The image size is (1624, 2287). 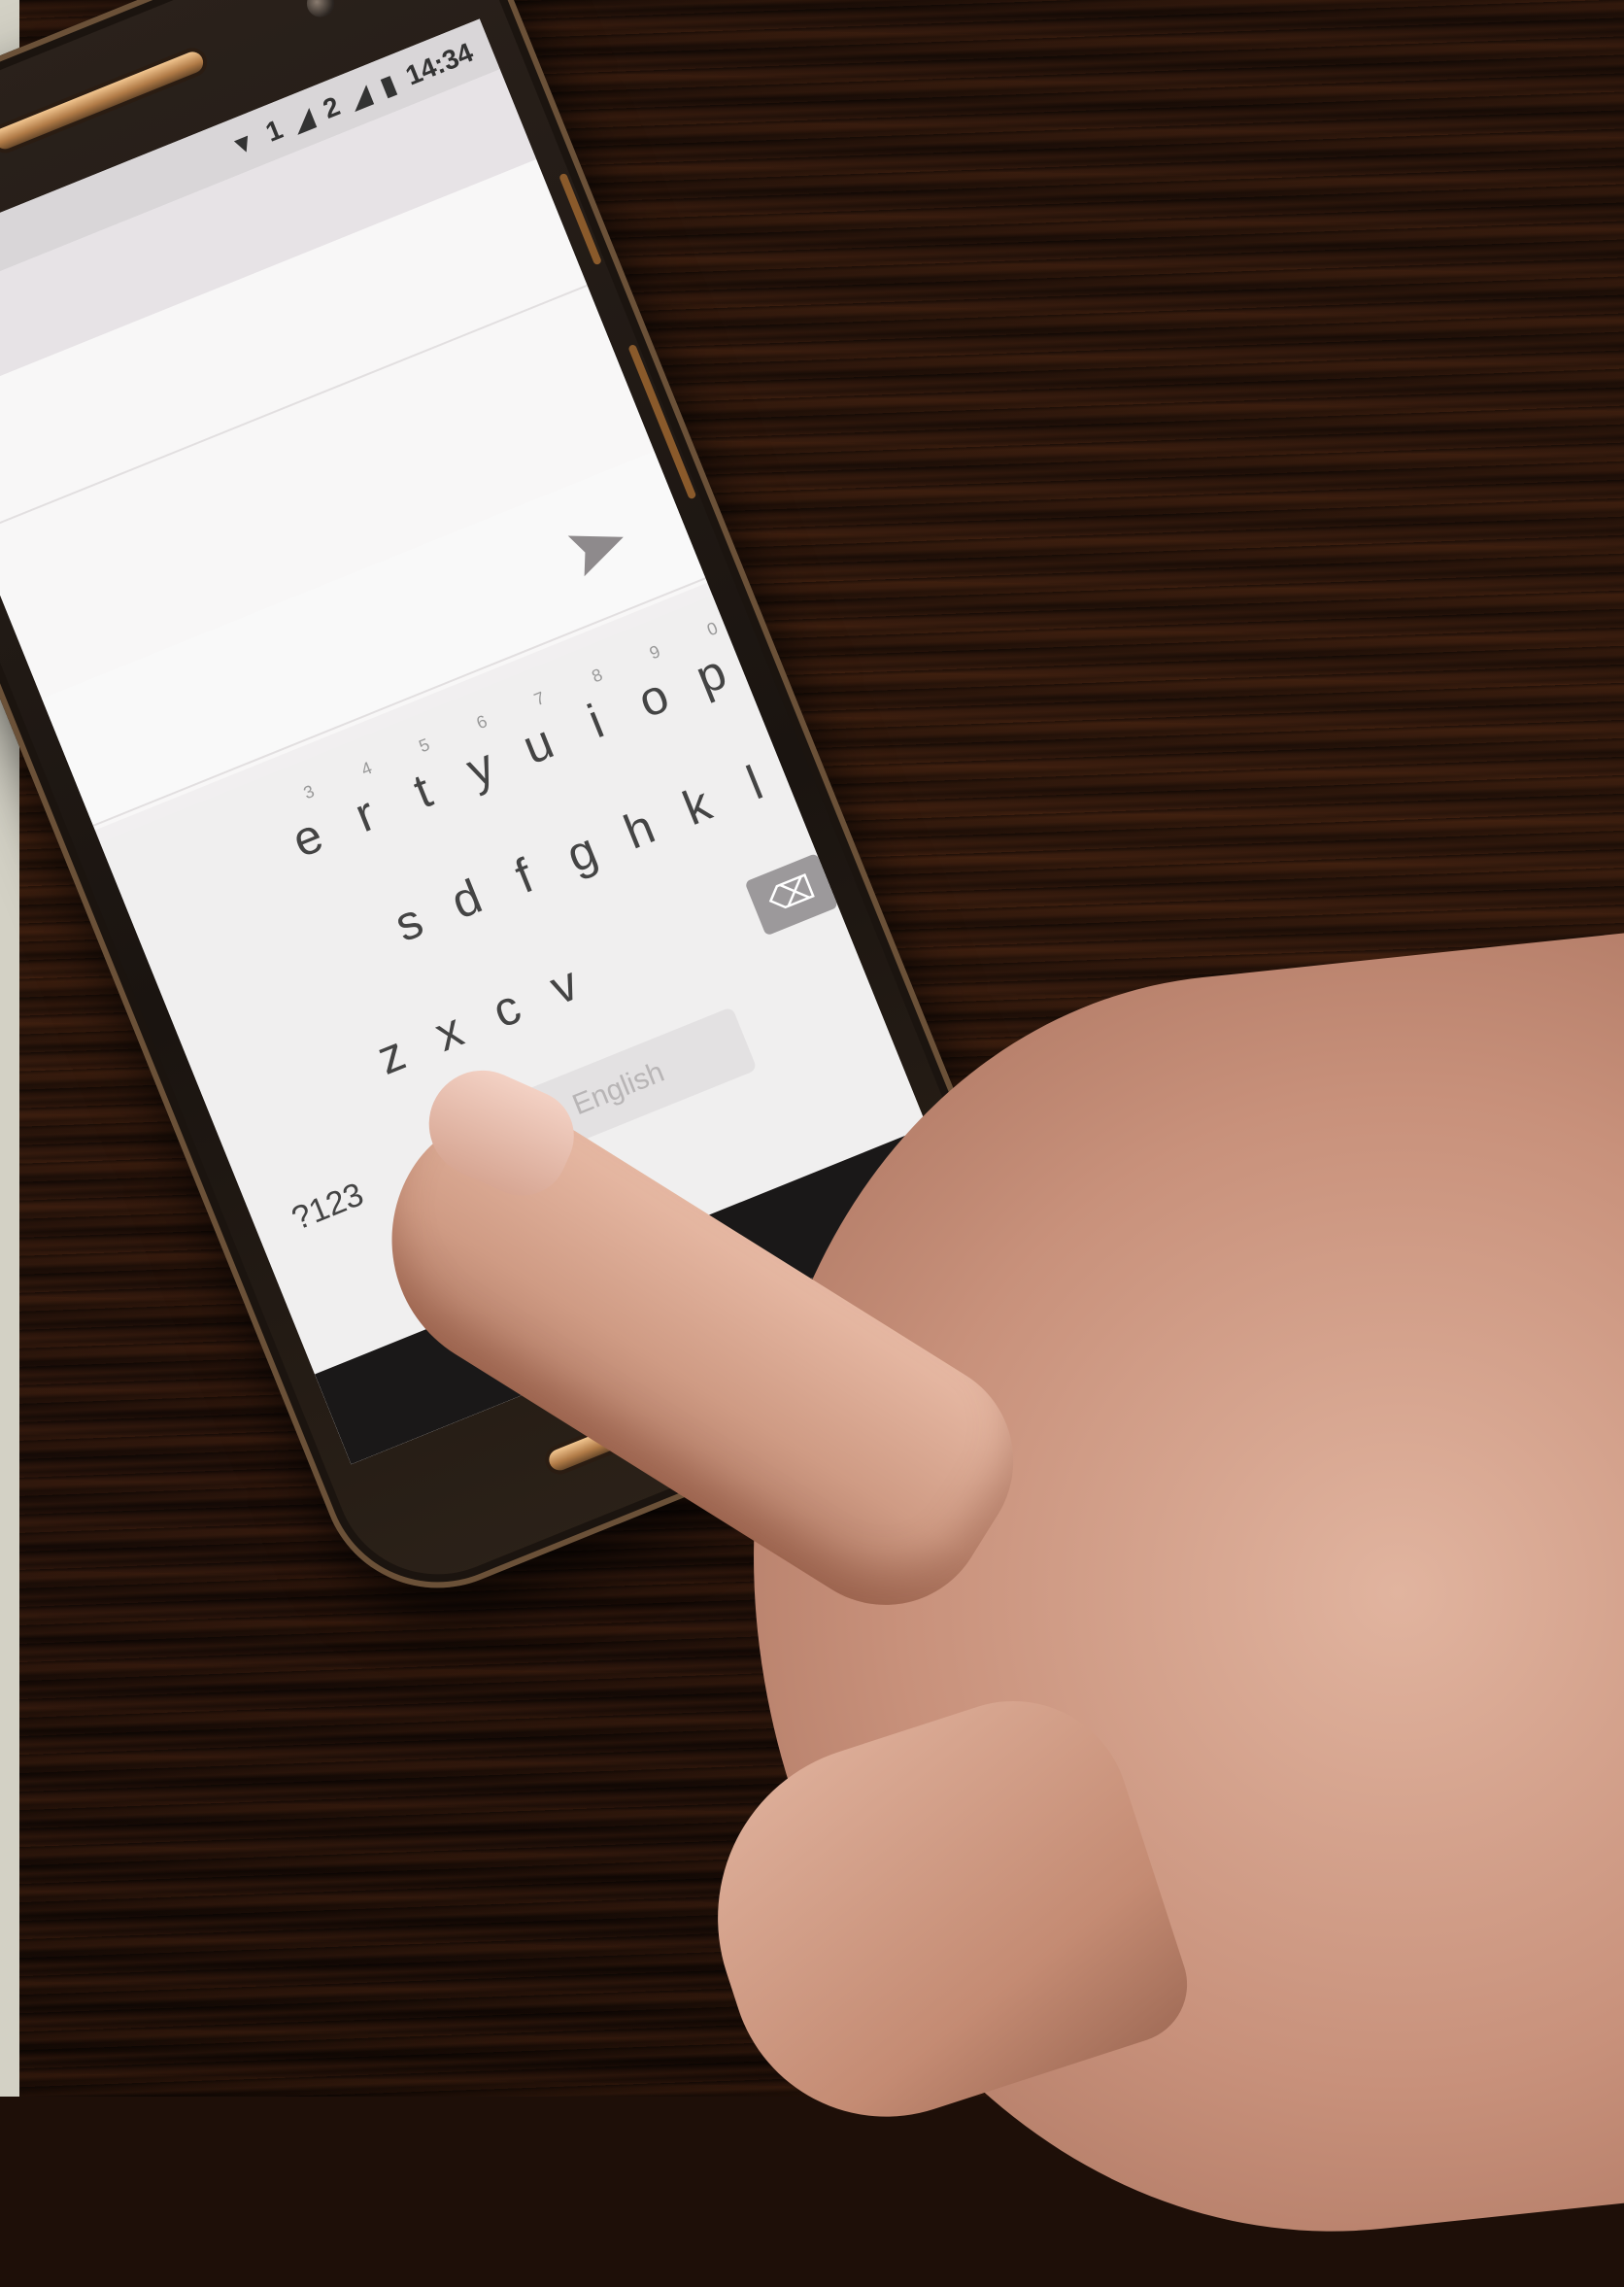 What do you see at coordinates (808, 1012) in the screenshot?
I see `key-spacer` at bounding box center [808, 1012].